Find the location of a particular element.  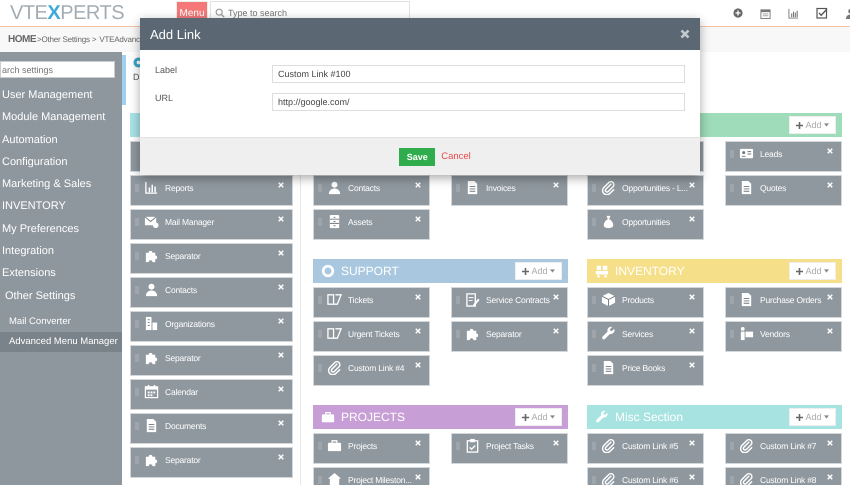

input-field: Custom Link #100 is located at coordinates (478, 74).